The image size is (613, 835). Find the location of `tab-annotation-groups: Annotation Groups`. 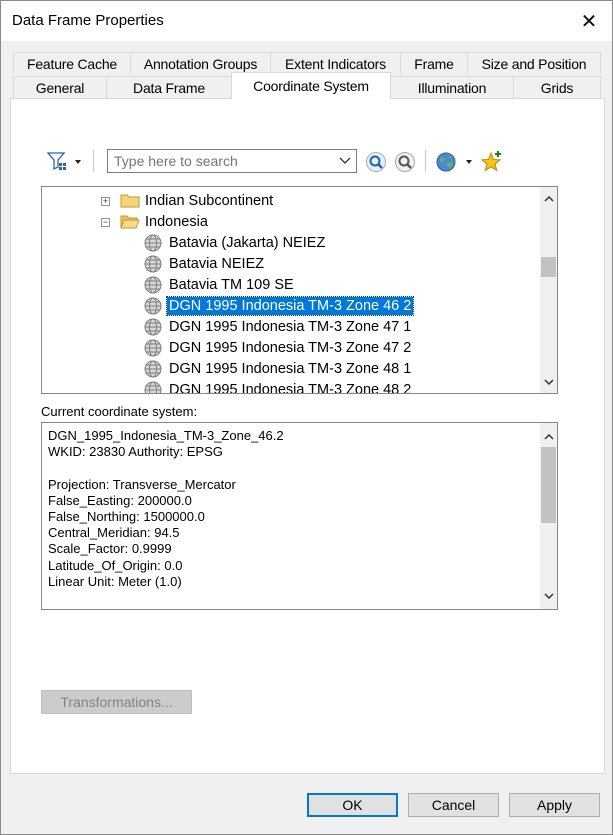

tab-annotation-groups: Annotation Groups is located at coordinates (200, 63).